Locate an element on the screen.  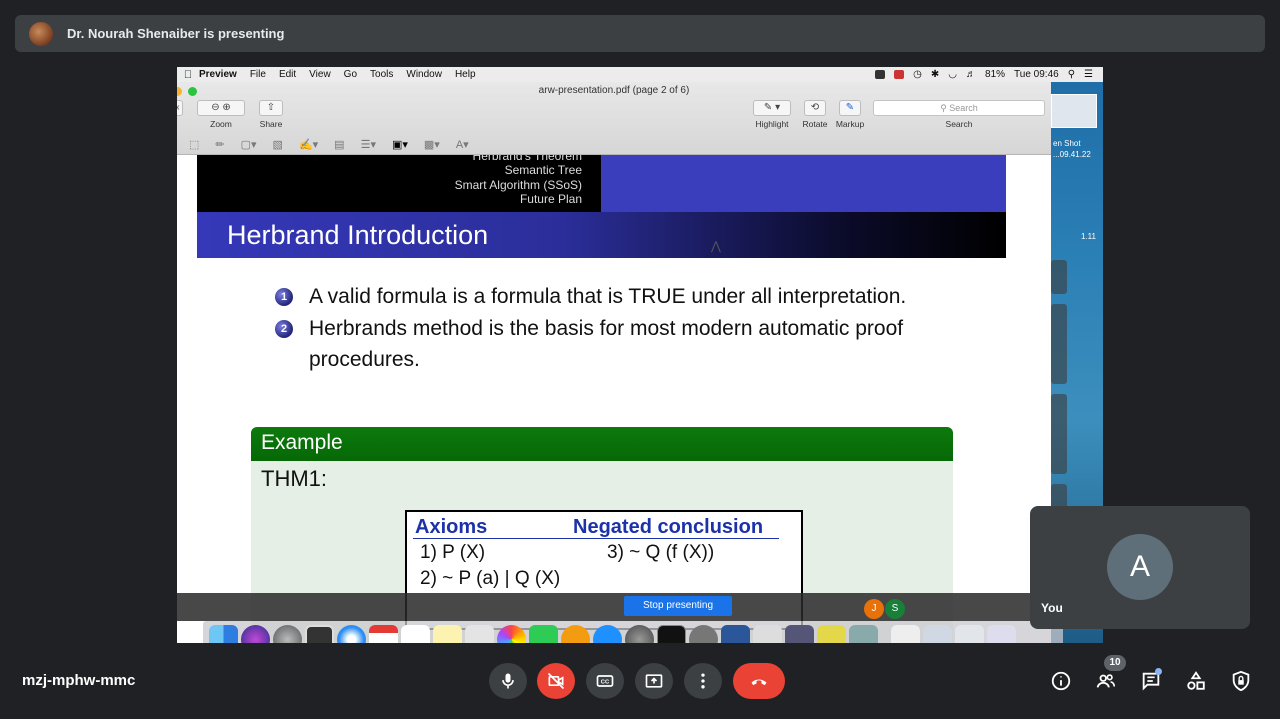
example-title: Example is located at coordinates (602, 444).